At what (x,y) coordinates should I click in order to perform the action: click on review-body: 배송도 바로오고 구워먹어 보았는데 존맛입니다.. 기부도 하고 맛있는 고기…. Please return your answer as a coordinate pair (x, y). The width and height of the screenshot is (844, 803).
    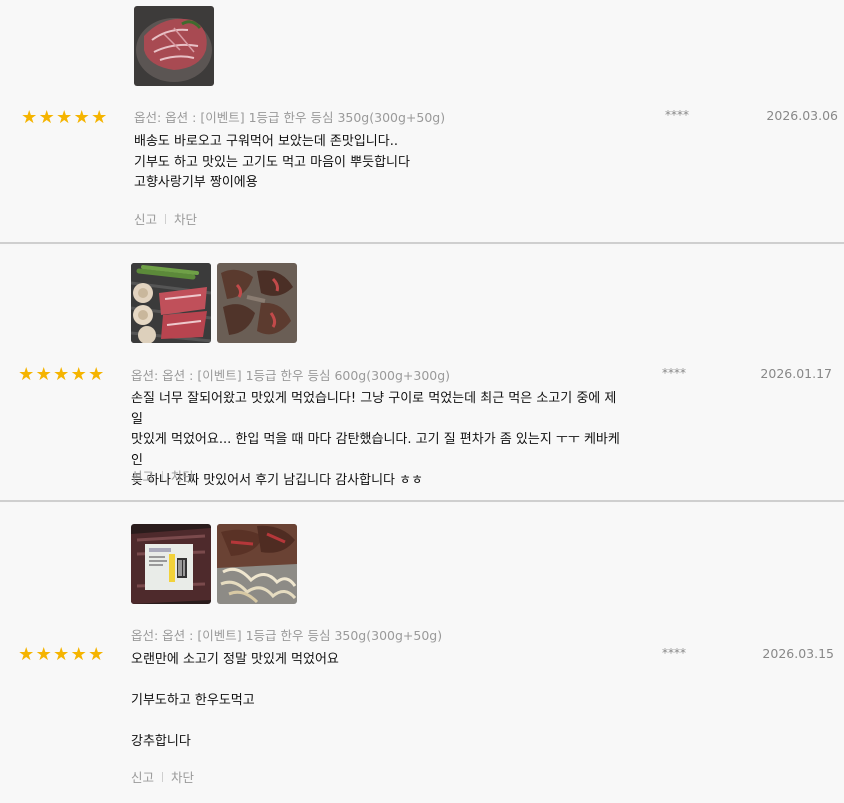
    Looking at the image, I should click on (379, 163).